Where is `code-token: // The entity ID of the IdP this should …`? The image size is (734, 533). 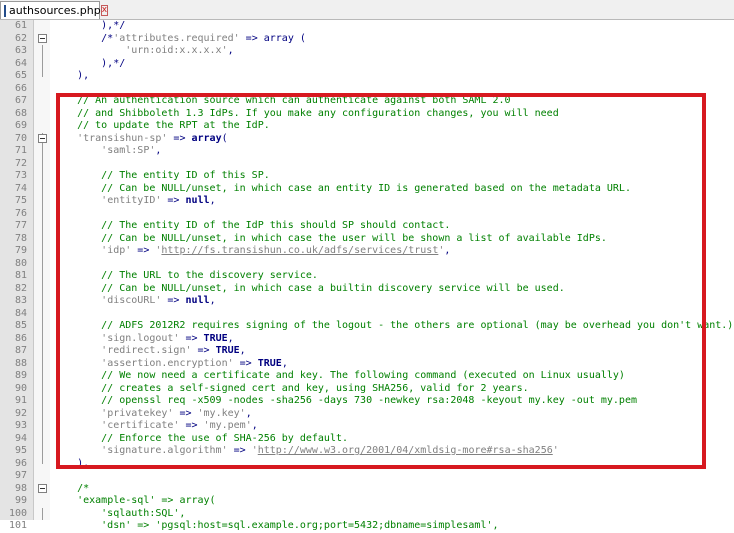 code-token: // The entity ID of the IdP this should … is located at coordinates (252, 225).